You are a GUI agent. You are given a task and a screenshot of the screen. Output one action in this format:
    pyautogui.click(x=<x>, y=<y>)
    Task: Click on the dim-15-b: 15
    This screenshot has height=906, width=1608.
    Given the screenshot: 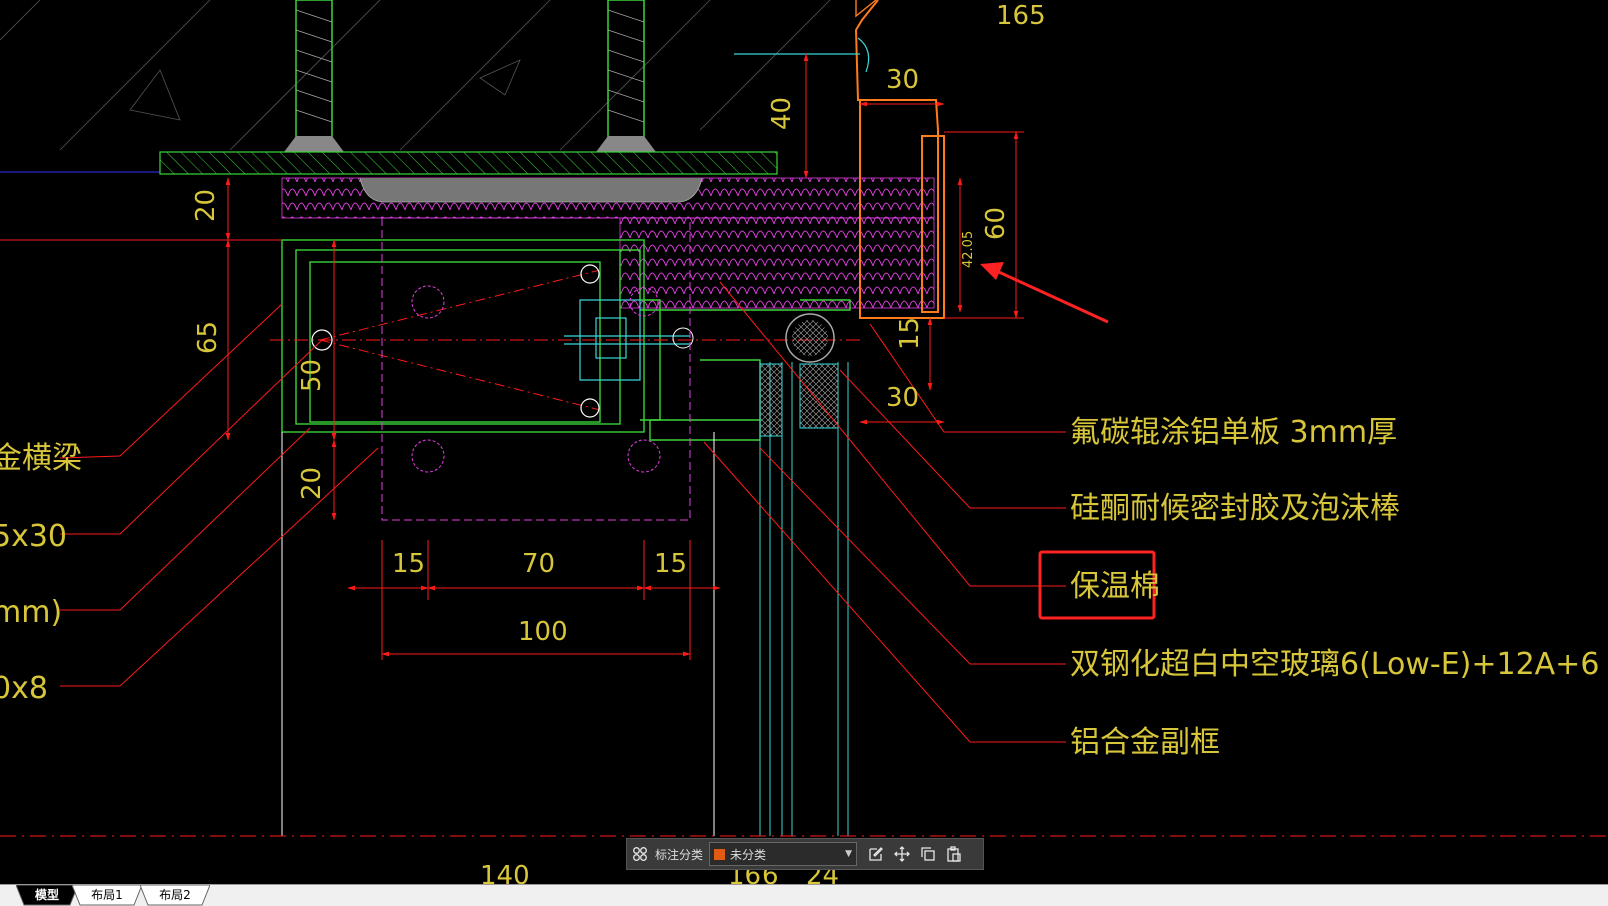 What is the action you would take?
    pyautogui.click(x=670, y=564)
    